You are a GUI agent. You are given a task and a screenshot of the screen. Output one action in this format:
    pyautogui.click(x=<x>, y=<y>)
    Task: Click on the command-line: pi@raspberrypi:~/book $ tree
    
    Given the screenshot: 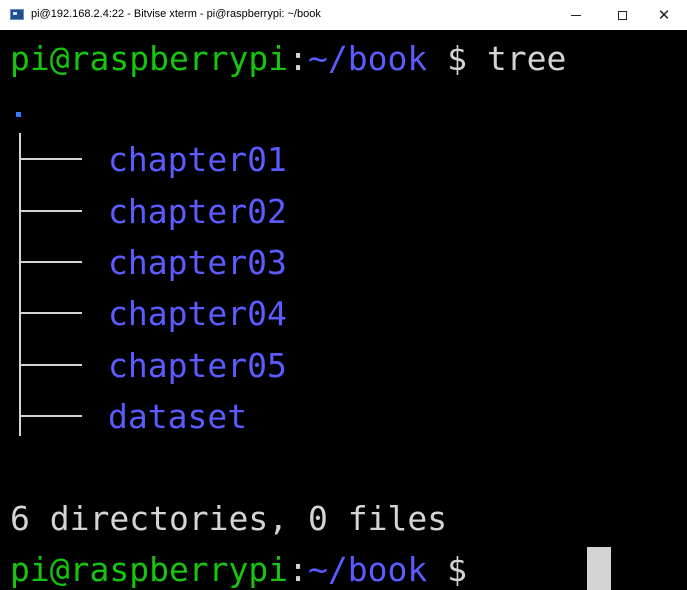 What is the action you would take?
    pyautogui.click(x=288, y=59)
    